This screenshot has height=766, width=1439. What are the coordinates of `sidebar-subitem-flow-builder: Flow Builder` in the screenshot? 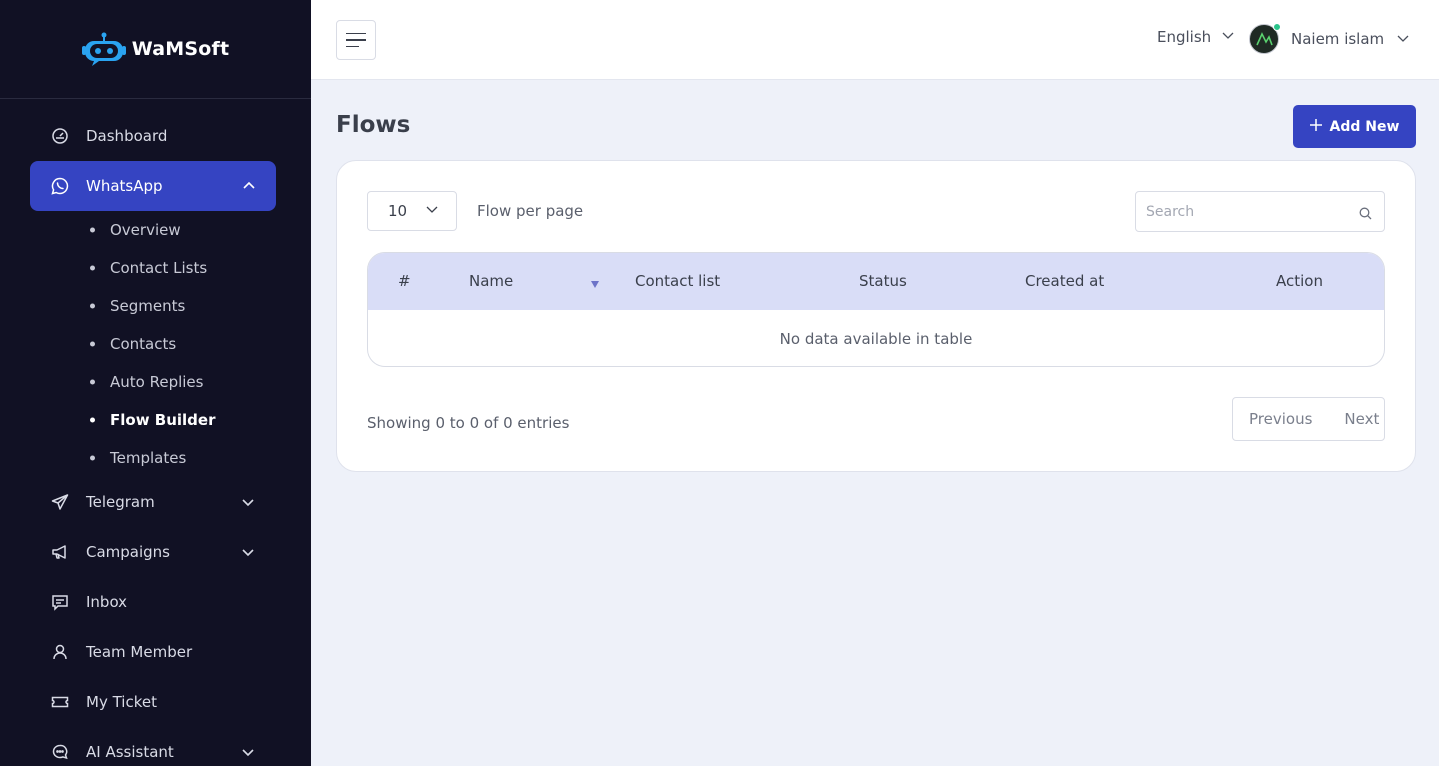 It's located at (200, 420).